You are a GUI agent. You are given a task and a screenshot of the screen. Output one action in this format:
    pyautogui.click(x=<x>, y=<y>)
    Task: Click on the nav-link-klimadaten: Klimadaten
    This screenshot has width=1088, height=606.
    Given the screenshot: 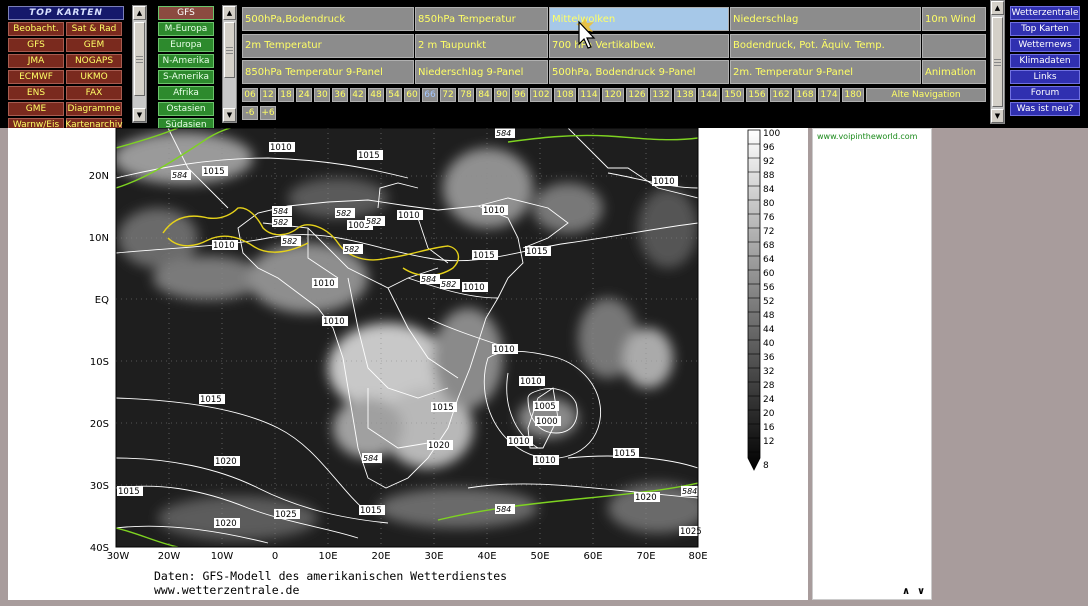 What is the action you would take?
    pyautogui.click(x=1045, y=61)
    